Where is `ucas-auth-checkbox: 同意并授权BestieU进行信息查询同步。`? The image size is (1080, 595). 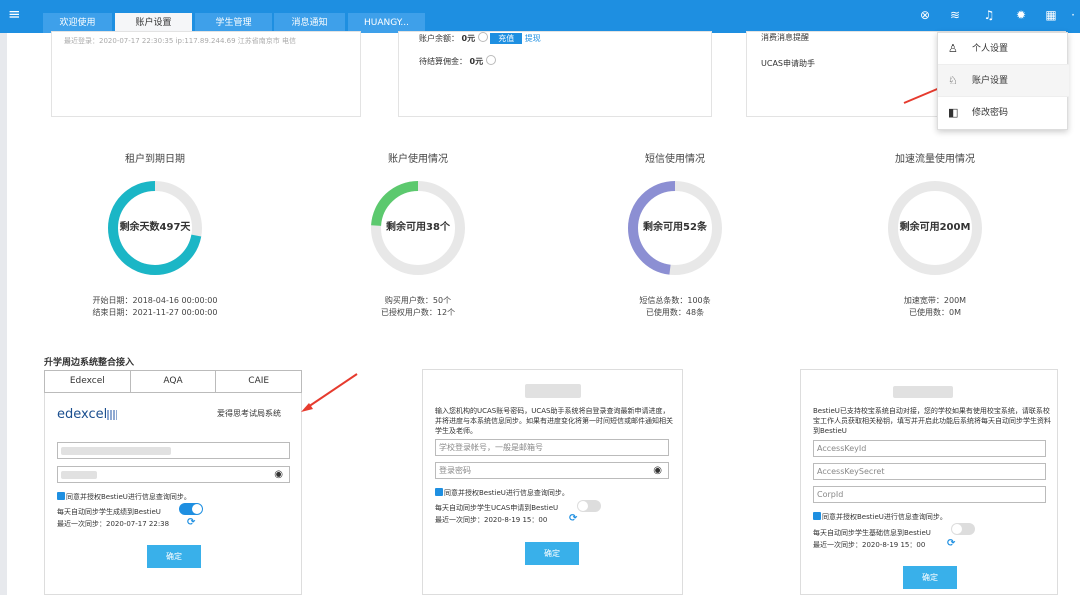
ucas-auth-checkbox: 同意并授权BestieU进行信息查询同步。 is located at coordinates (502, 493).